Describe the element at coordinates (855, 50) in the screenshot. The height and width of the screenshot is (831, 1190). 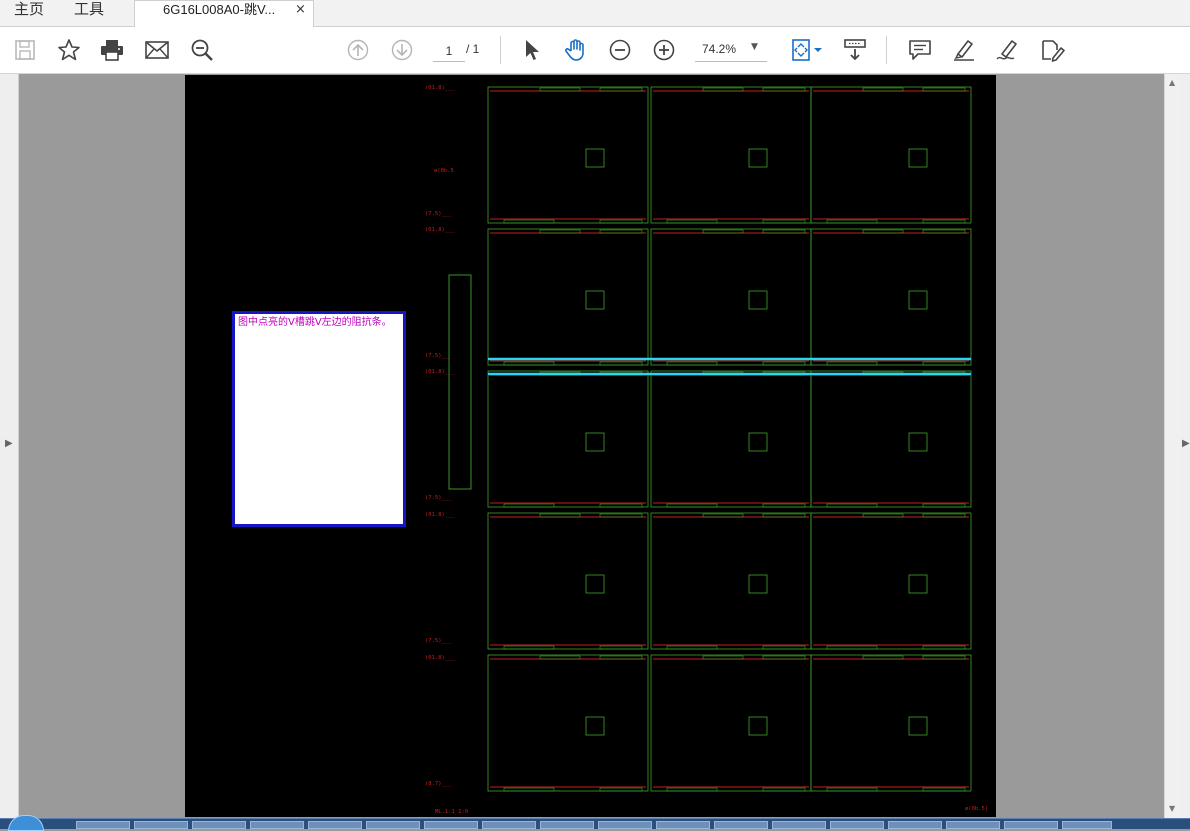
I see `scroll-mode-icon` at that location.